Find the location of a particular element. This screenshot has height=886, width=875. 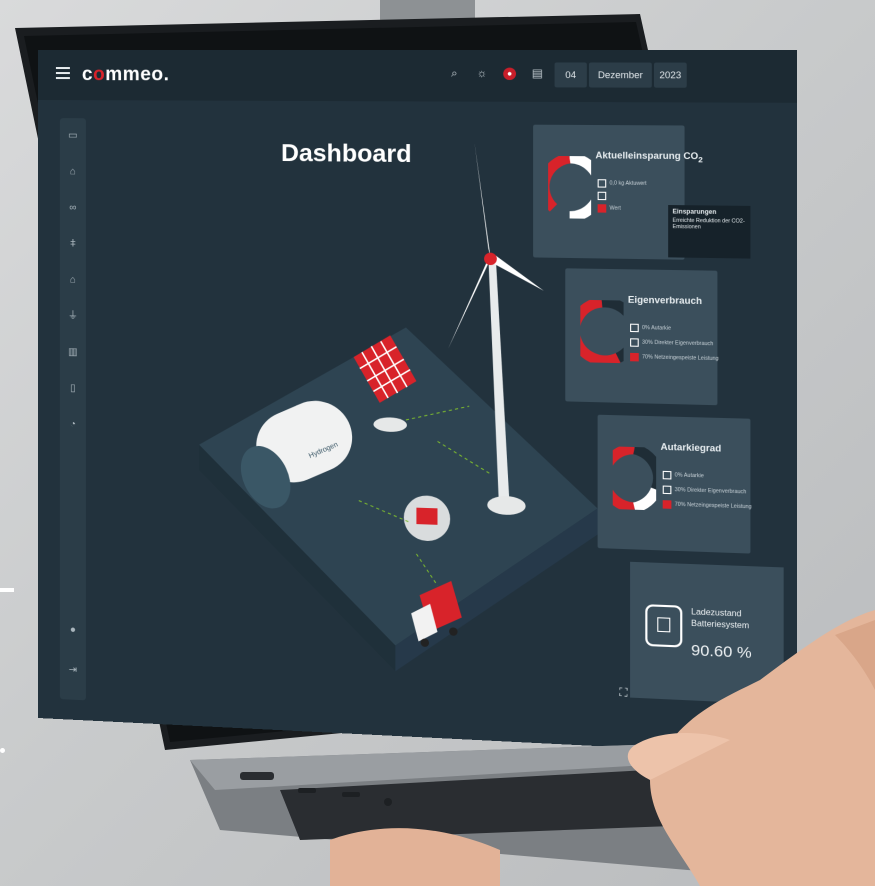

logout-icon: ⇥ is located at coordinates (73, 670).